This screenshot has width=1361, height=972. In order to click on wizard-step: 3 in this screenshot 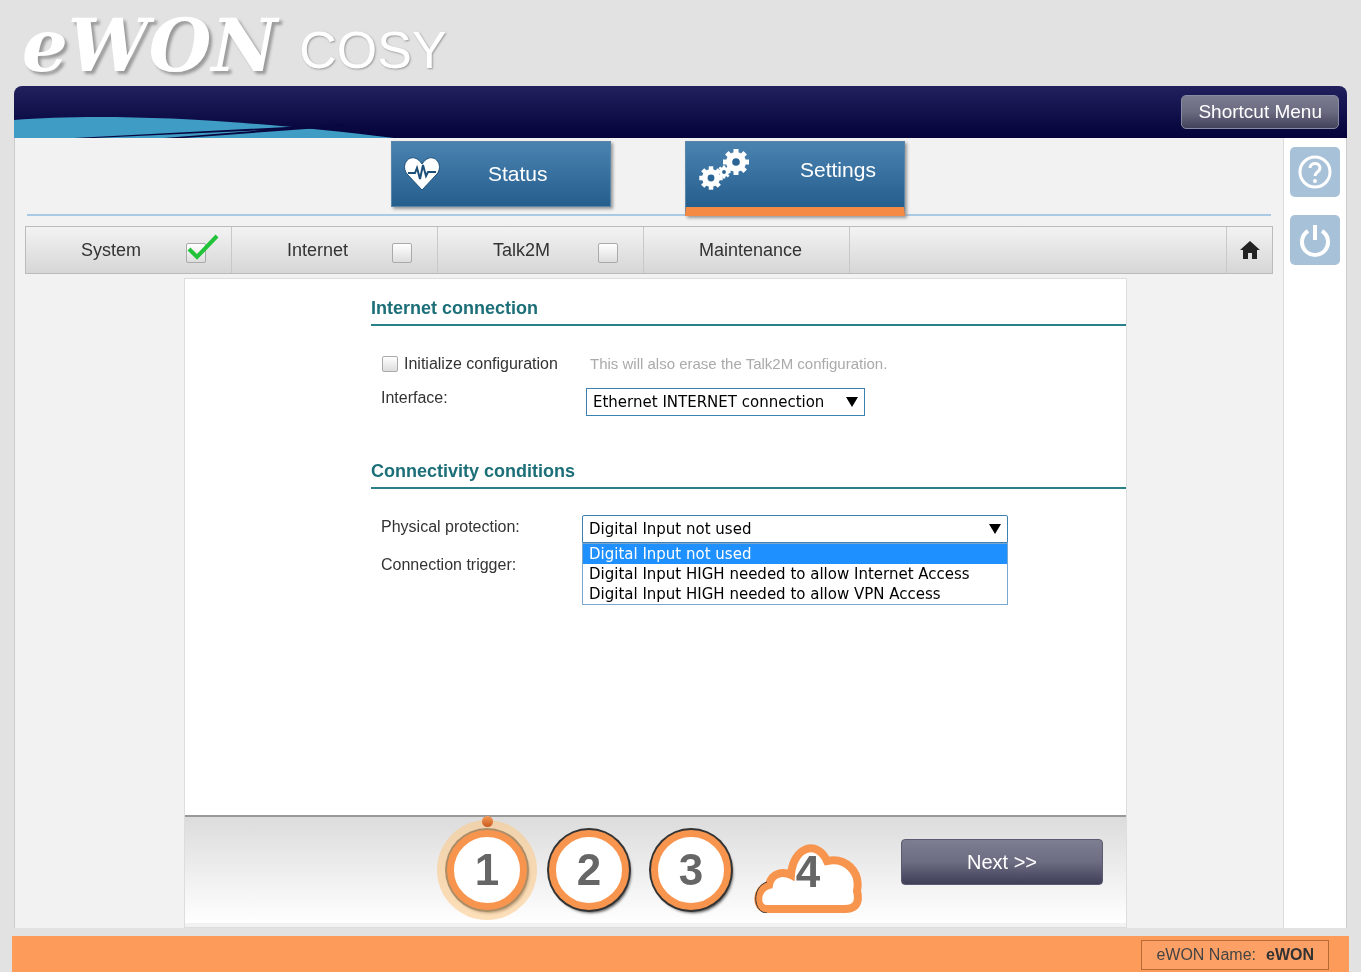, I will do `click(691, 870)`.